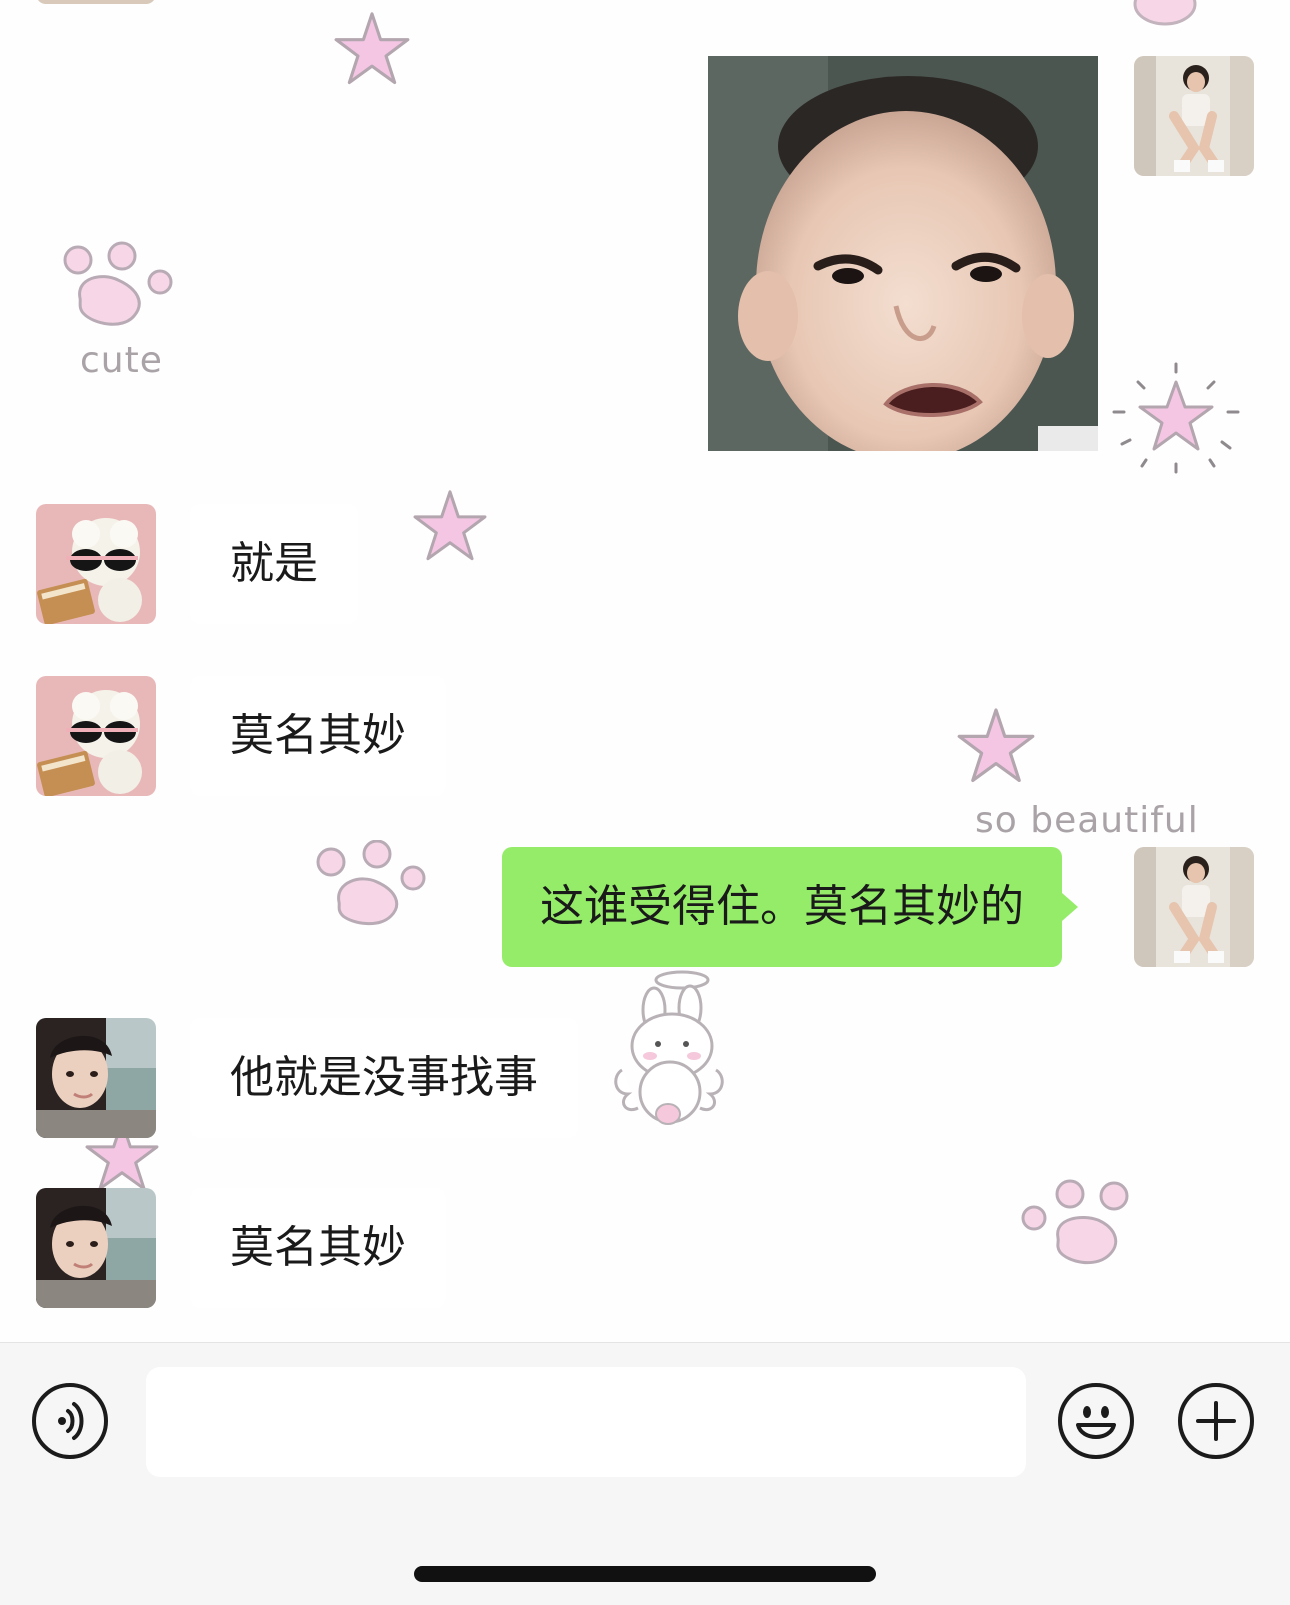  What do you see at coordinates (384, 1078) in the screenshot?
I see `message-bubble-incoming: 他就是没事找事` at bounding box center [384, 1078].